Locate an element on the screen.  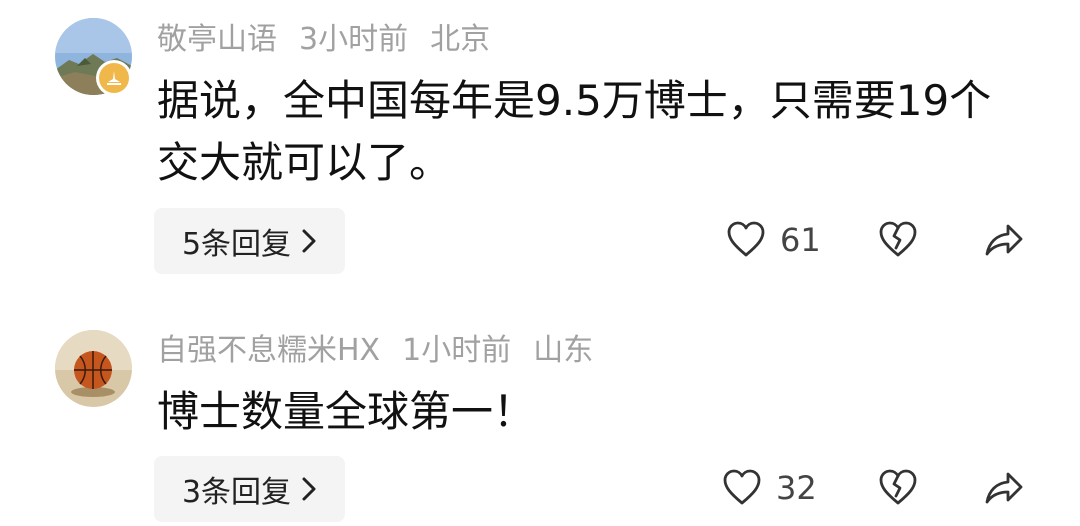
comment-location: 山东 is located at coordinates (563, 350).